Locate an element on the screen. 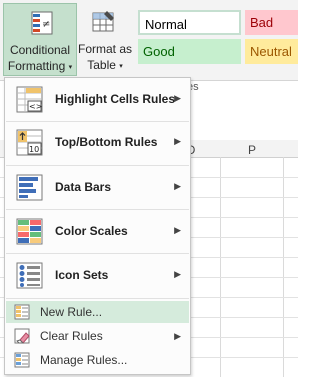 This screenshot has height=377, width=320. menu-item-label: Highlight Cells Rules is located at coordinates (115, 99).